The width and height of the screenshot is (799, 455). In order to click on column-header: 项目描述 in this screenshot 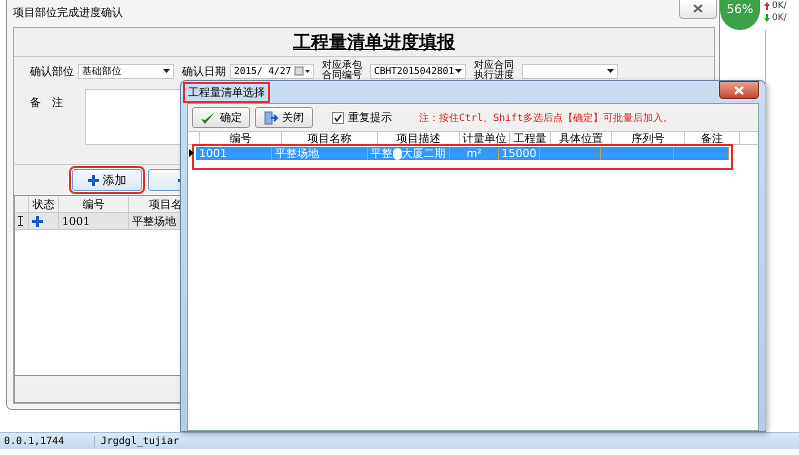, I will do `click(419, 138)`.